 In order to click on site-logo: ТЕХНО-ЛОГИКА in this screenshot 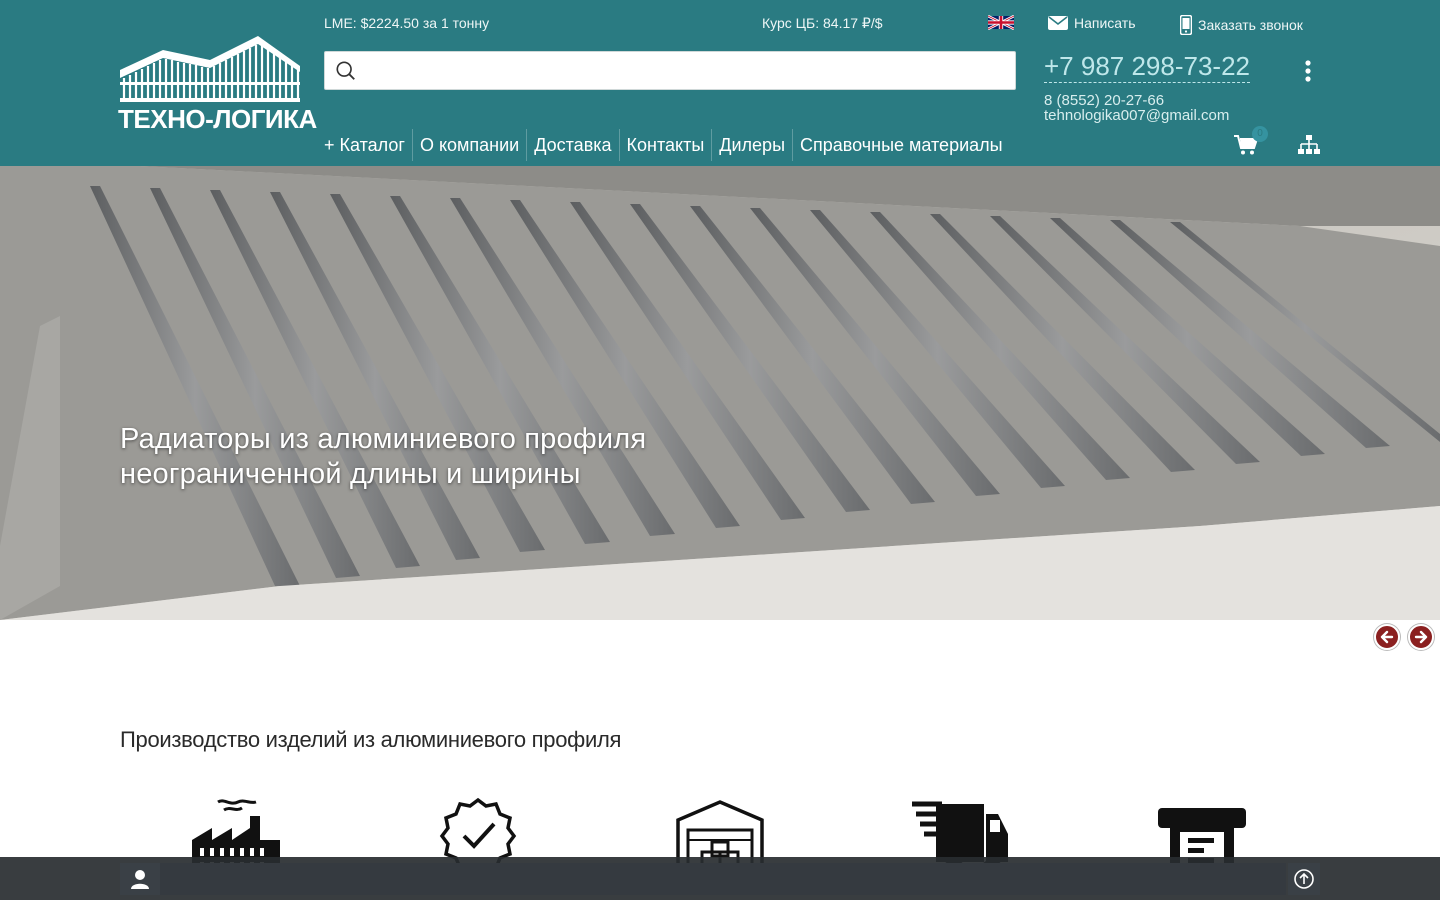, I will do `click(217, 84)`.